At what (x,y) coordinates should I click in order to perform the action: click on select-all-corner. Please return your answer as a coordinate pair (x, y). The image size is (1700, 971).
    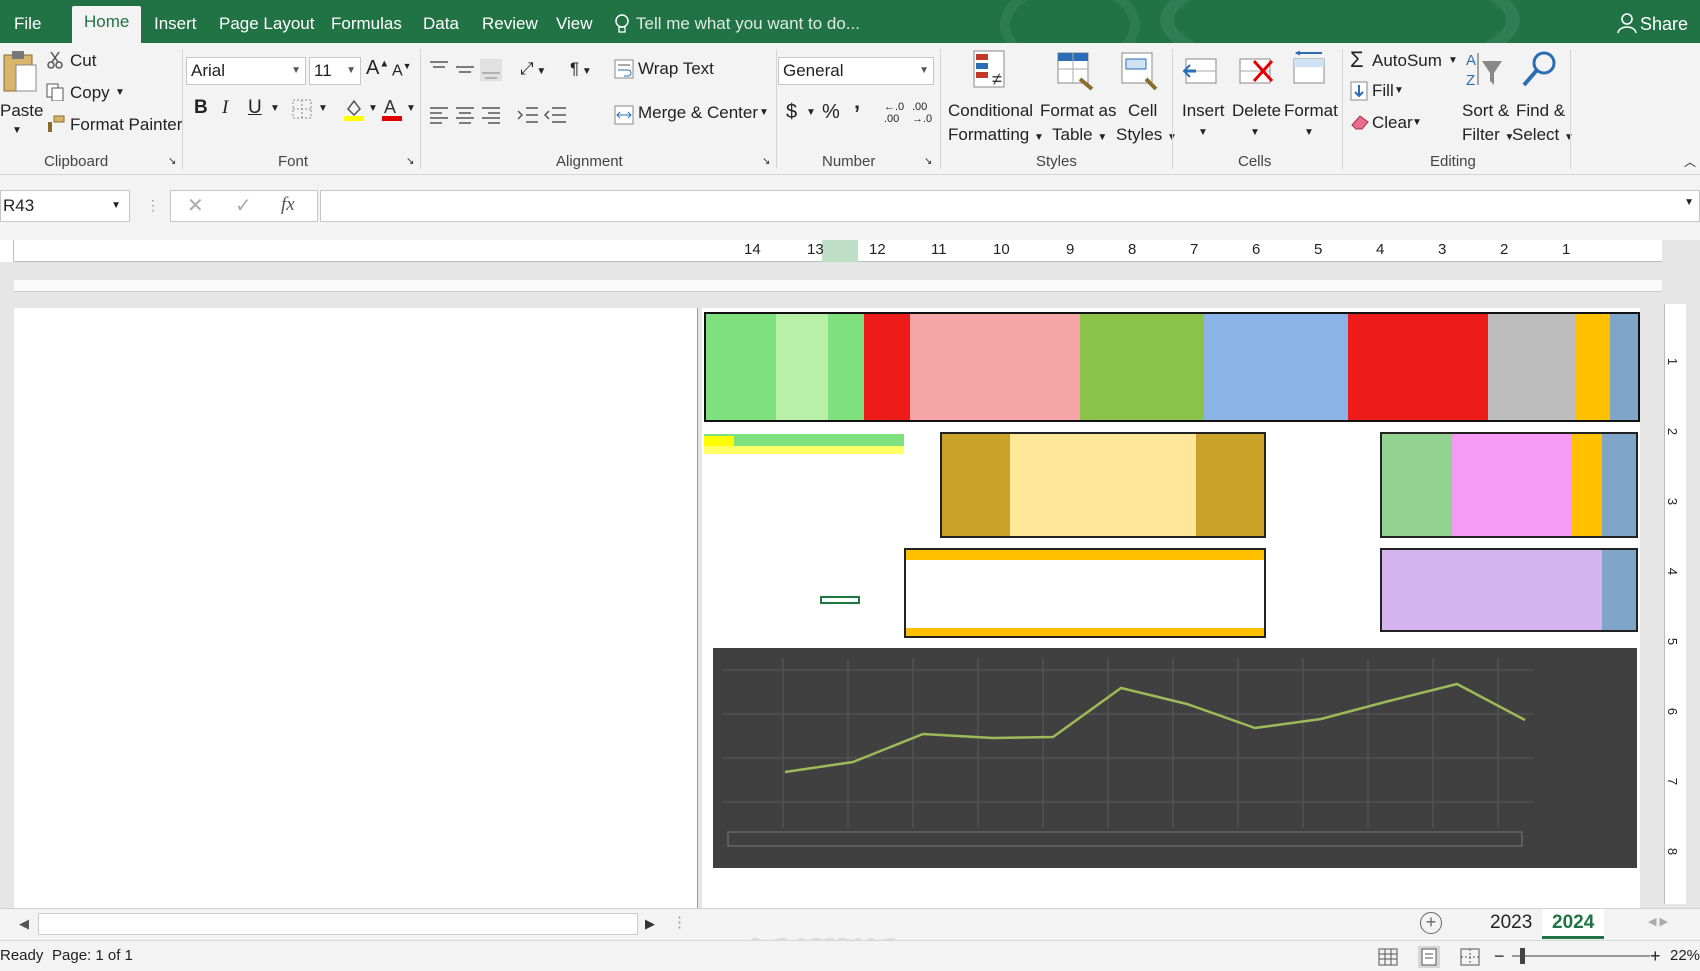
    Looking at the image, I should click on (7, 251).